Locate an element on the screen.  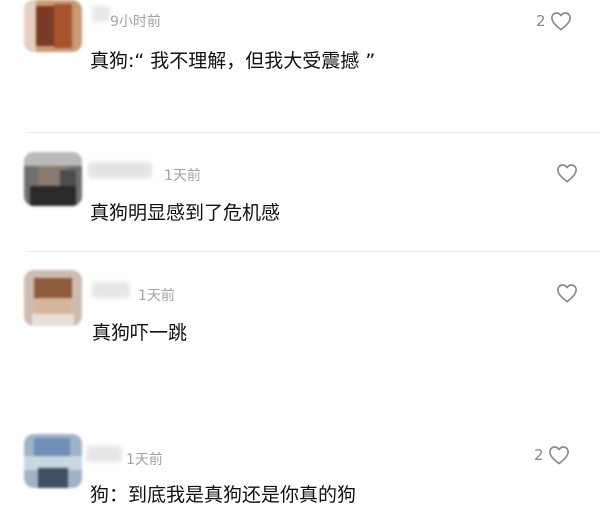
comment-text: 真狗:“ 我不理解，但我大受震撼 ” is located at coordinates (232, 59).